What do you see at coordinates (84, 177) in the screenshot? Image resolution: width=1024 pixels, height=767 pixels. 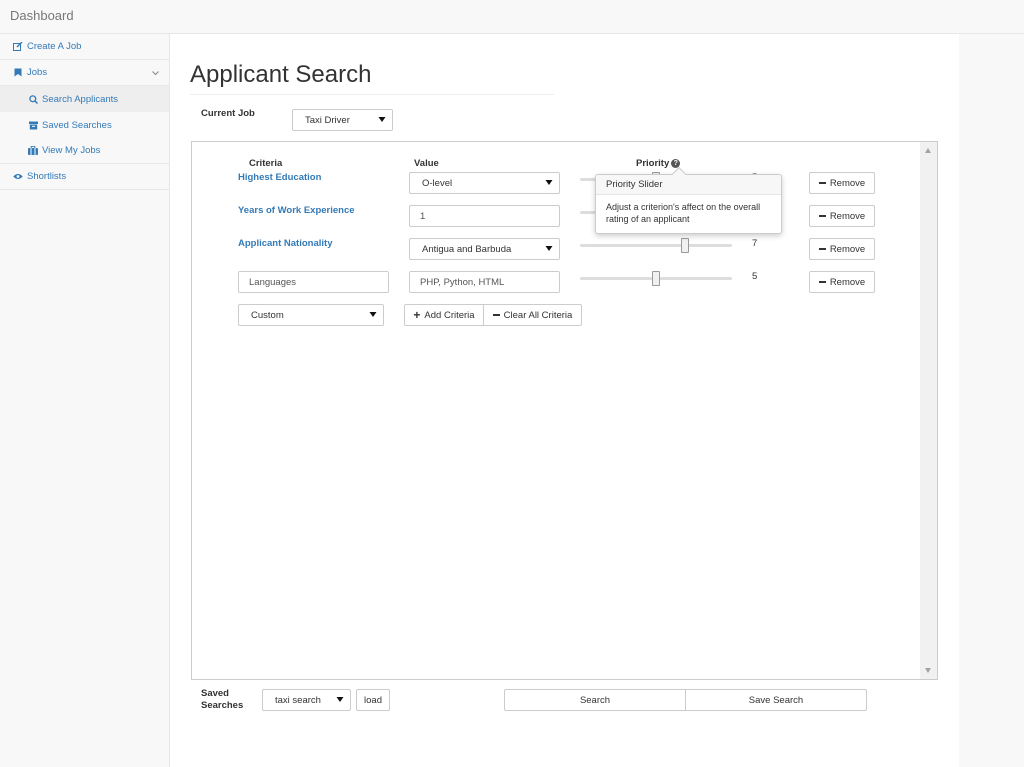 I see `sidebar-item-shortlists: Shortlists` at bounding box center [84, 177].